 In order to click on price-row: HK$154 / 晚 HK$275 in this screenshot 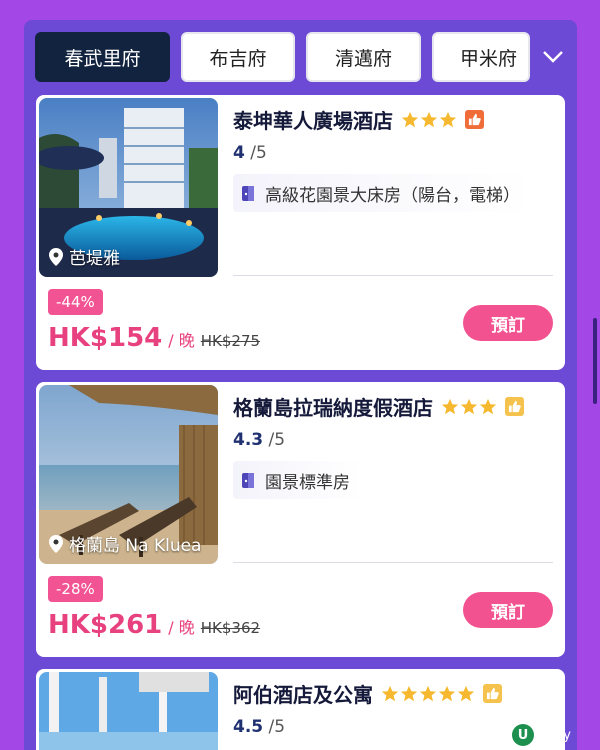, I will do `click(154, 338)`.